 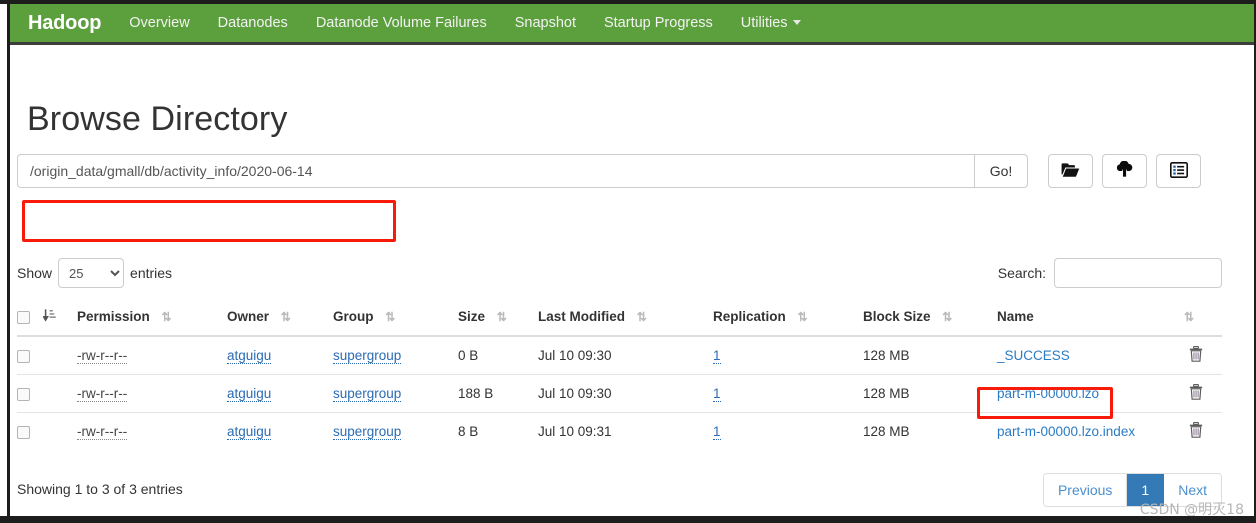 I want to click on cell-size: 188 B, so click(x=498, y=393).